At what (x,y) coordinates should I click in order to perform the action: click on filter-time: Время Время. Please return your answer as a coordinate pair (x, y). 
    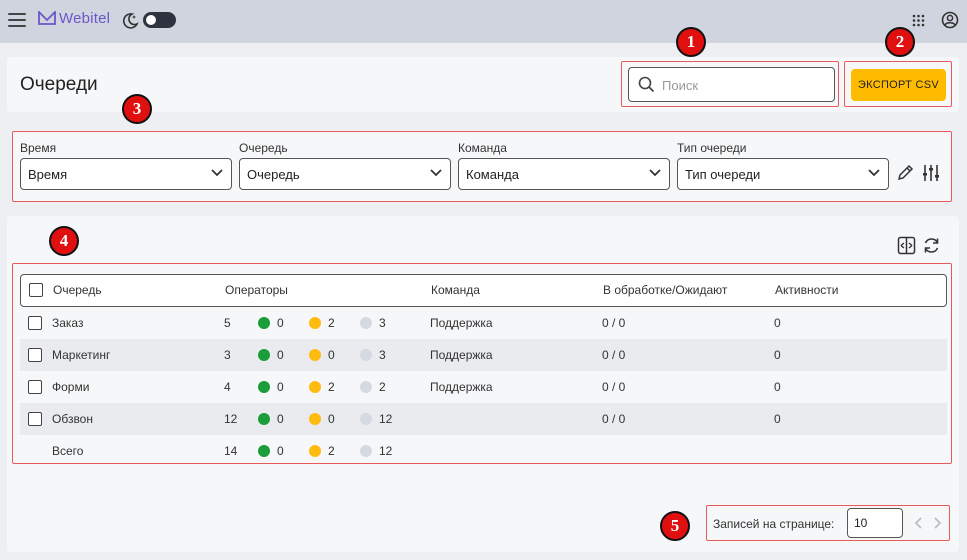
    Looking at the image, I should click on (126, 165).